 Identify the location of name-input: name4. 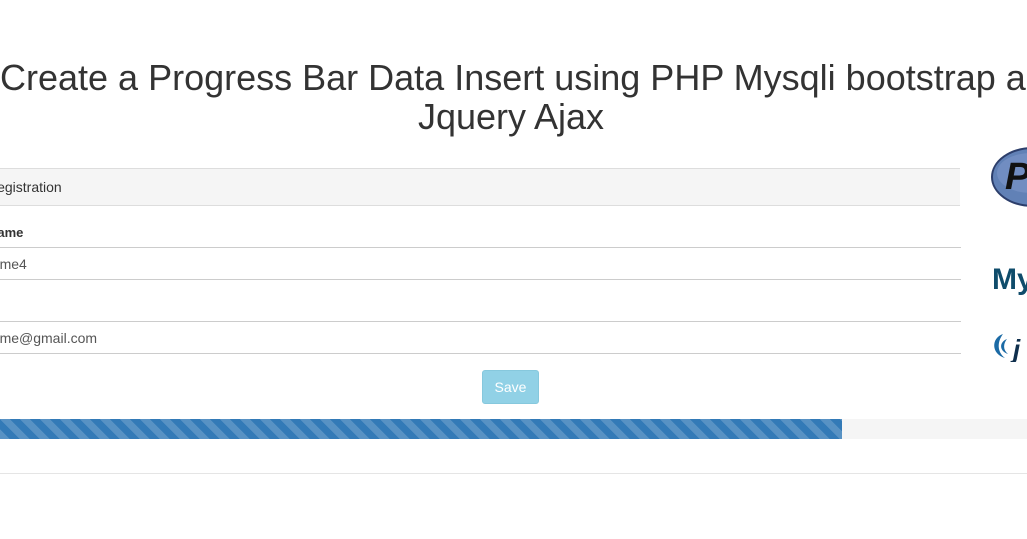
(480, 263).